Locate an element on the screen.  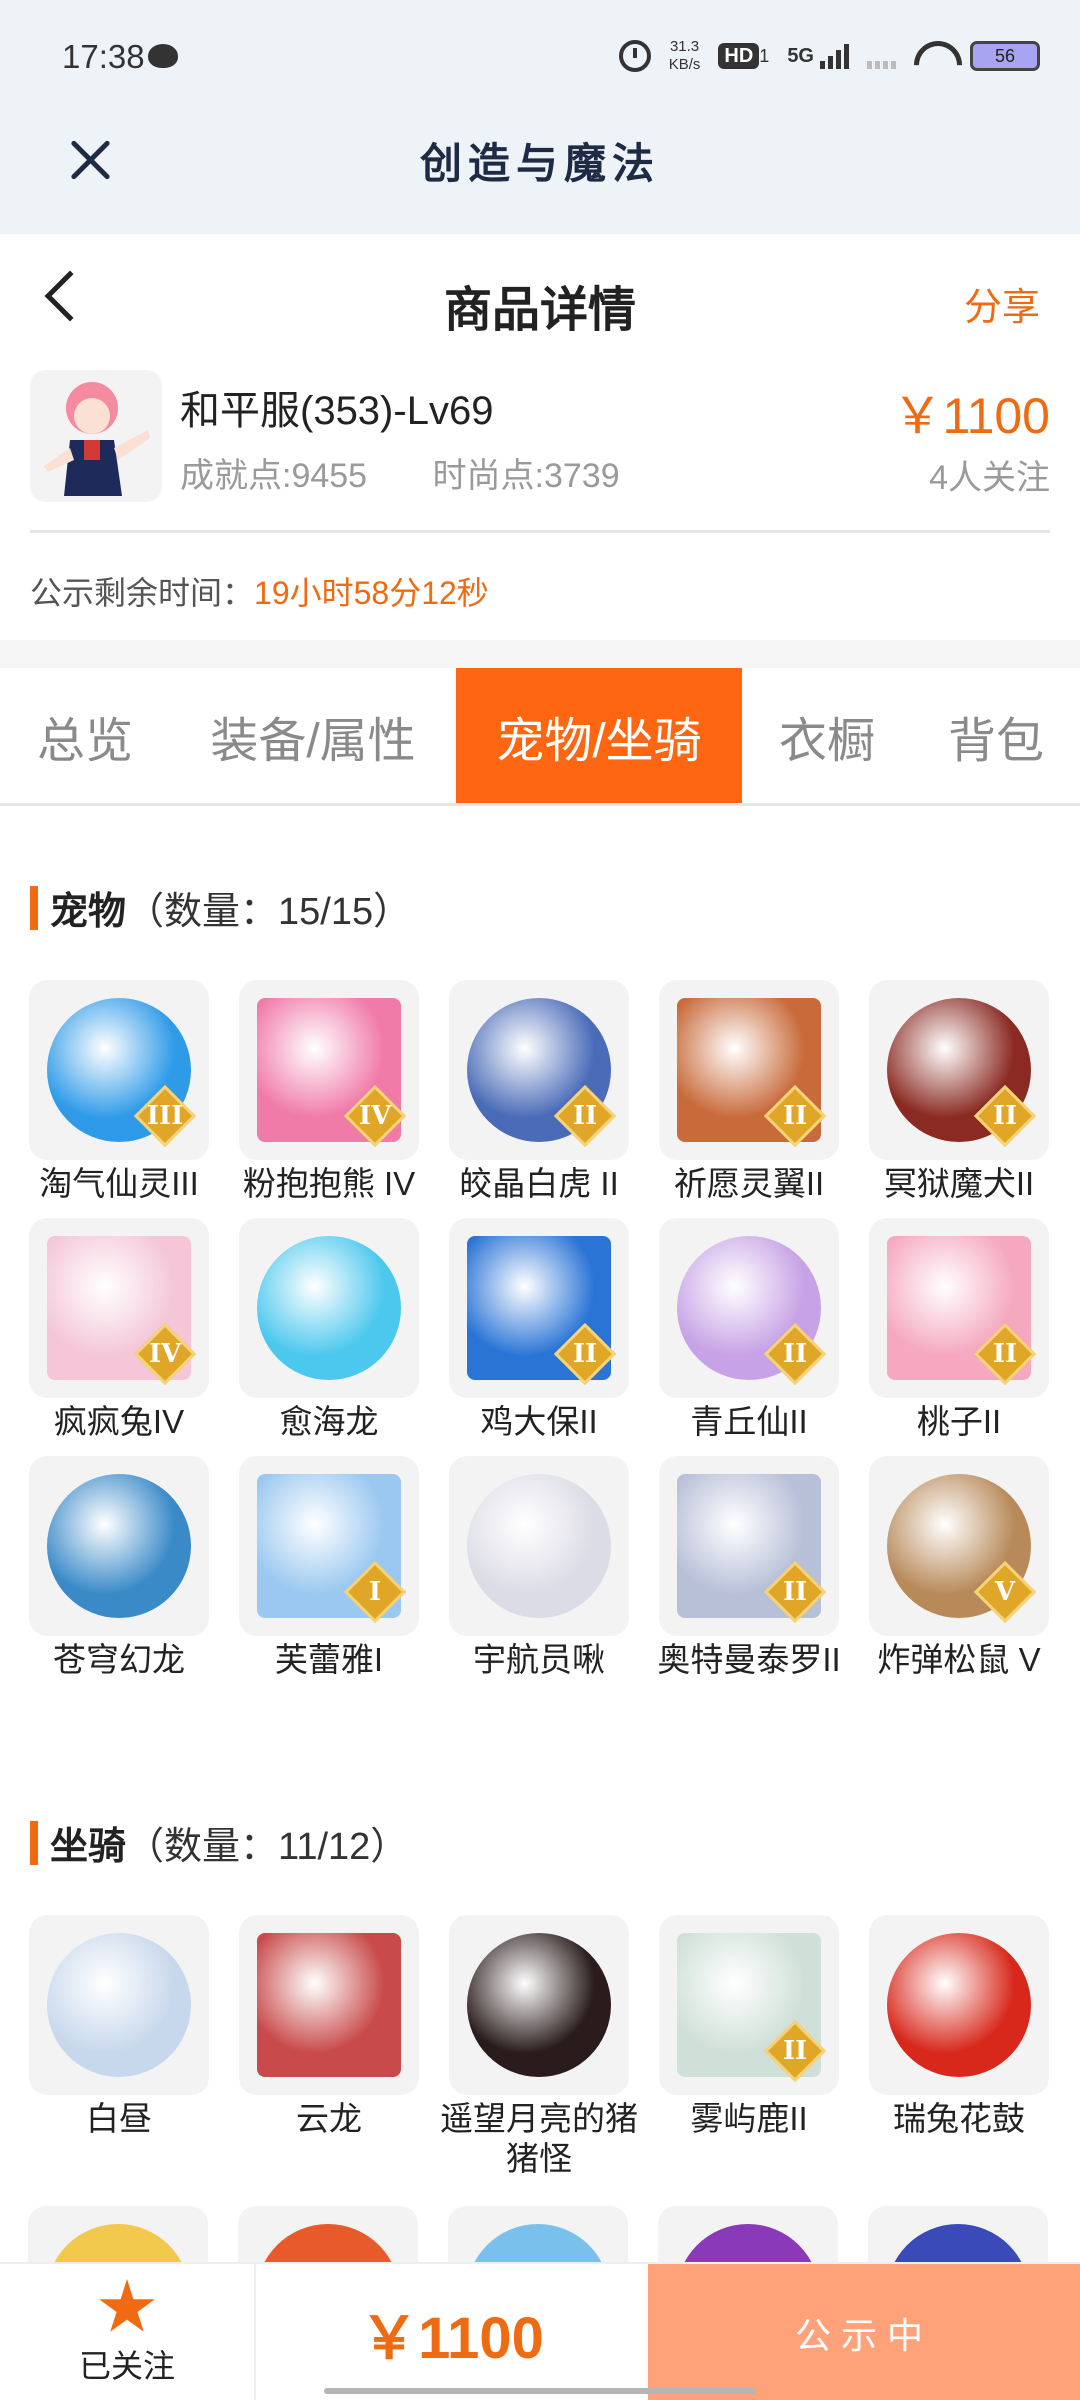
mounts-item: II 雾屿鹿II is located at coordinates (749, 2047).